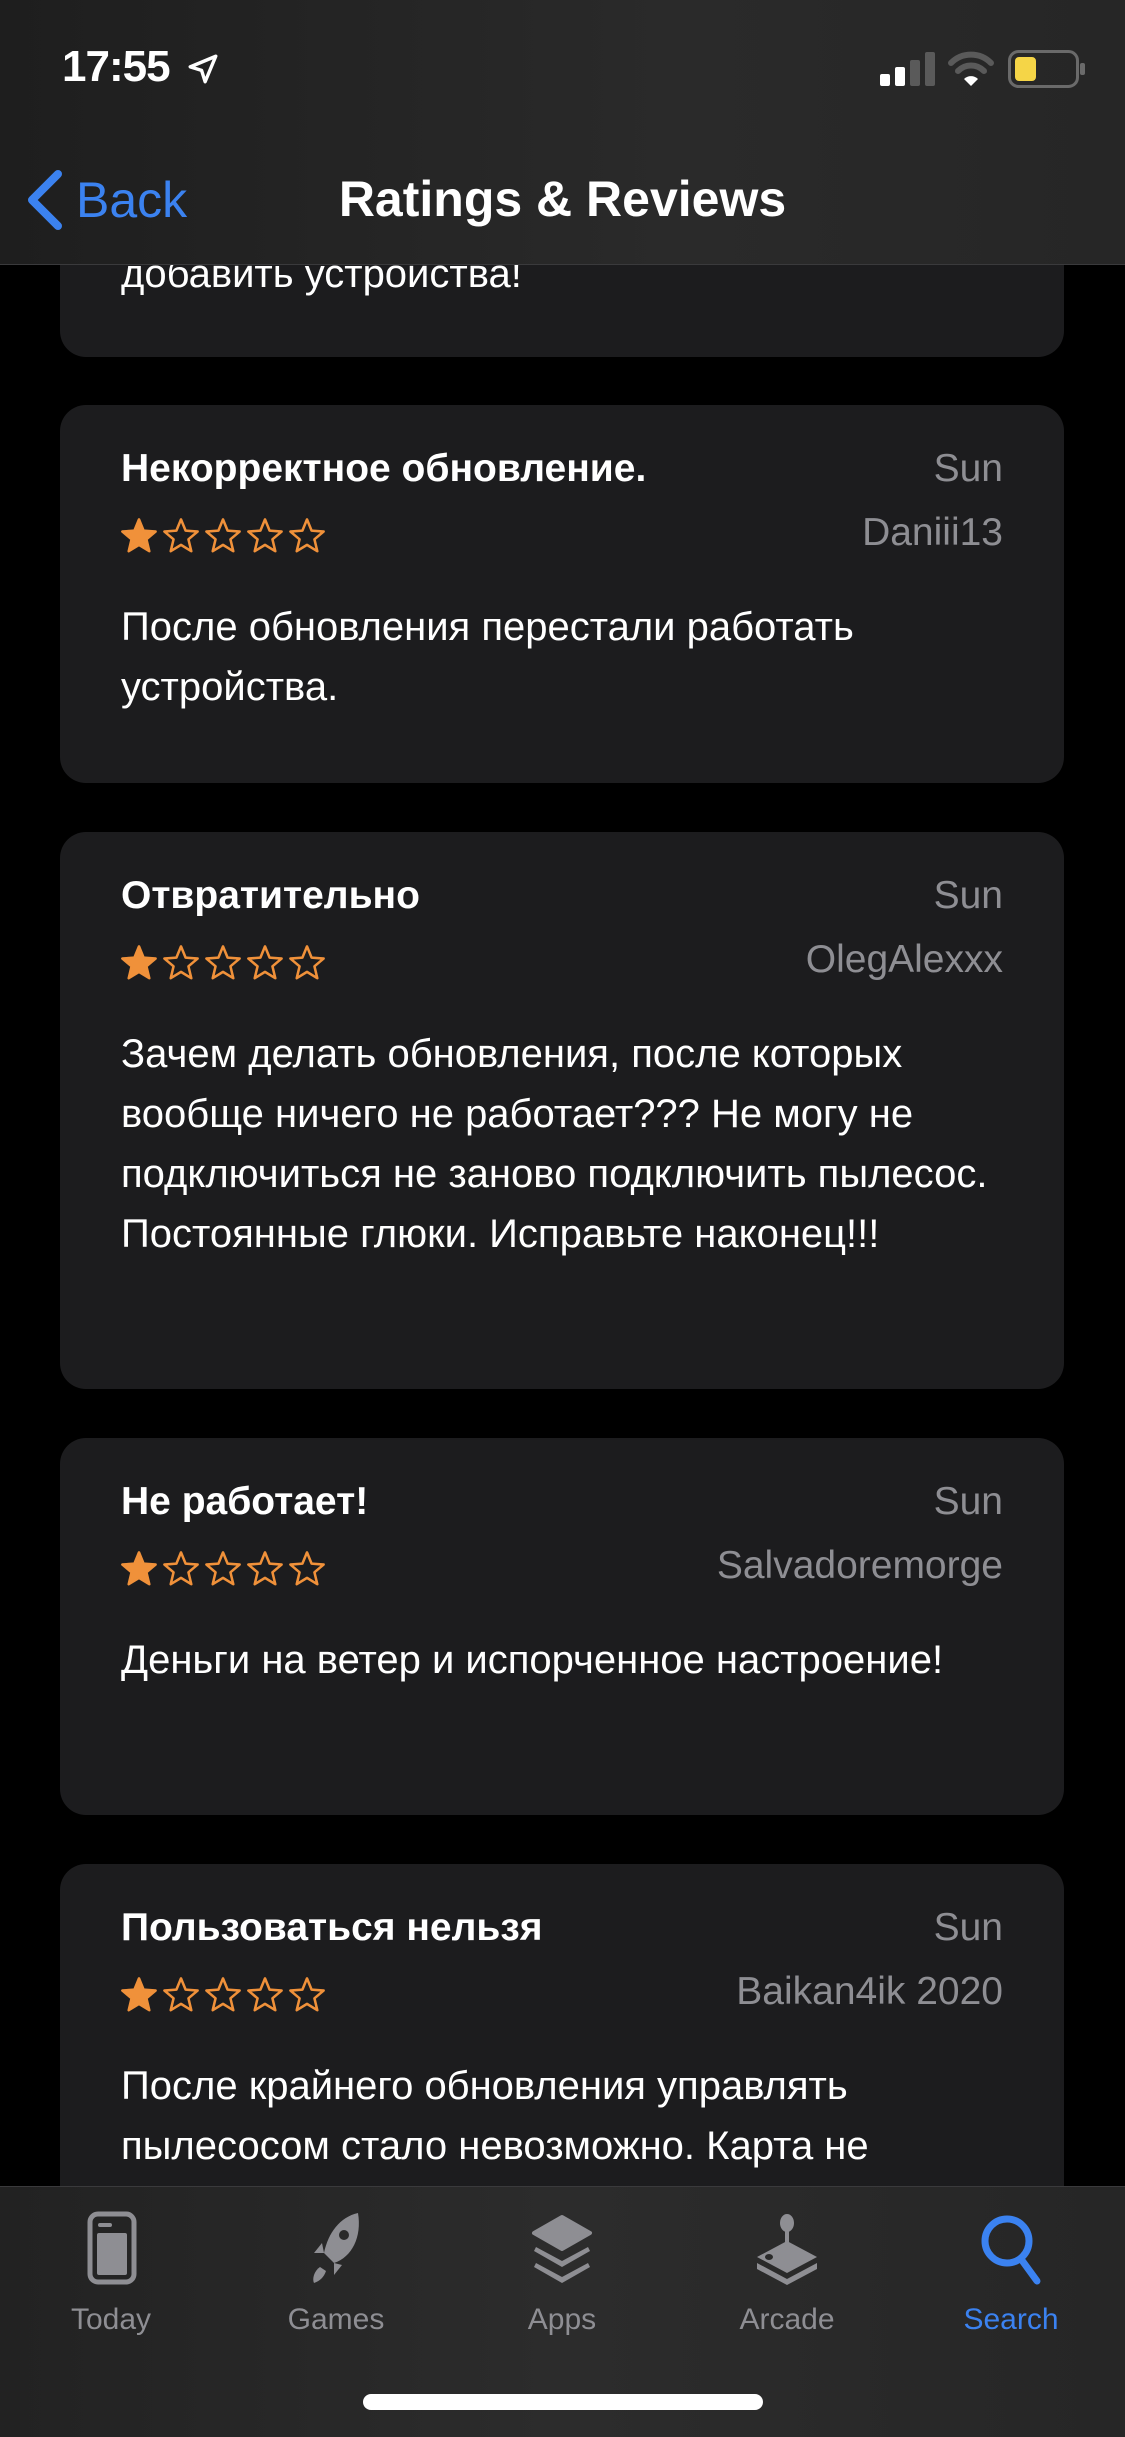 The width and height of the screenshot is (1125, 2437). Describe the element at coordinates (562, 2249) in the screenshot. I see `apps-stack-icon` at that location.